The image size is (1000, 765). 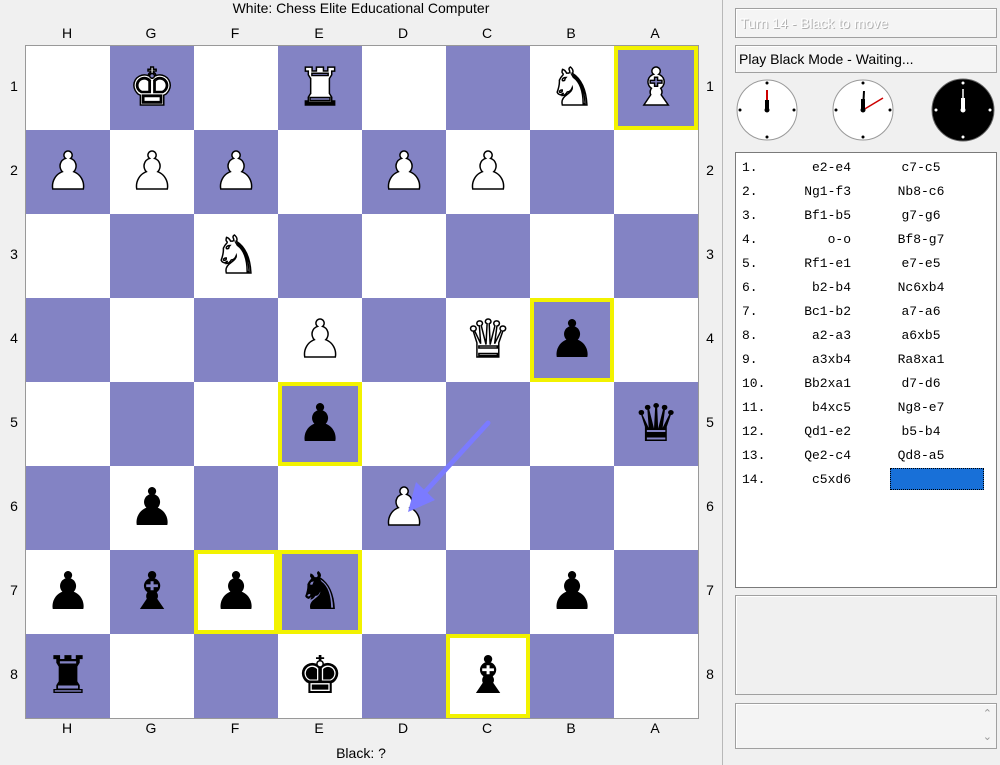 I want to click on square-b4: ♟, so click(x=572, y=340).